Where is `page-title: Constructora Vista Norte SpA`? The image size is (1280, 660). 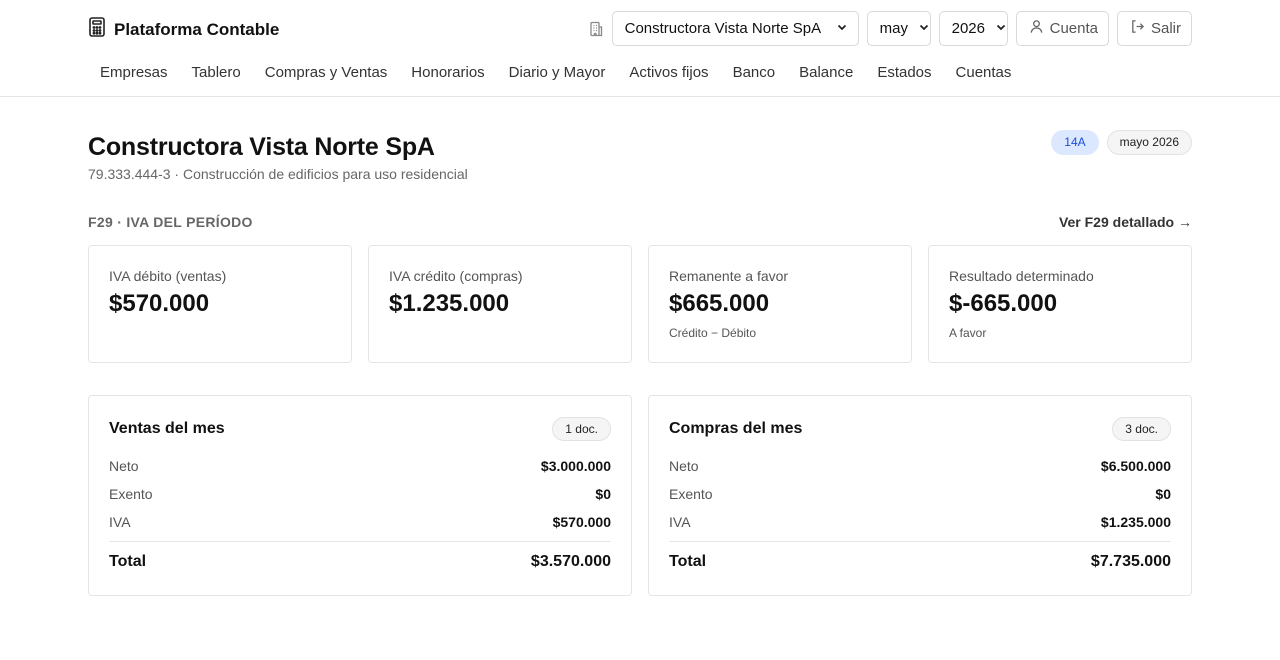
page-title: Constructora Vista Norte SpA is located at coordinates (261, 147).